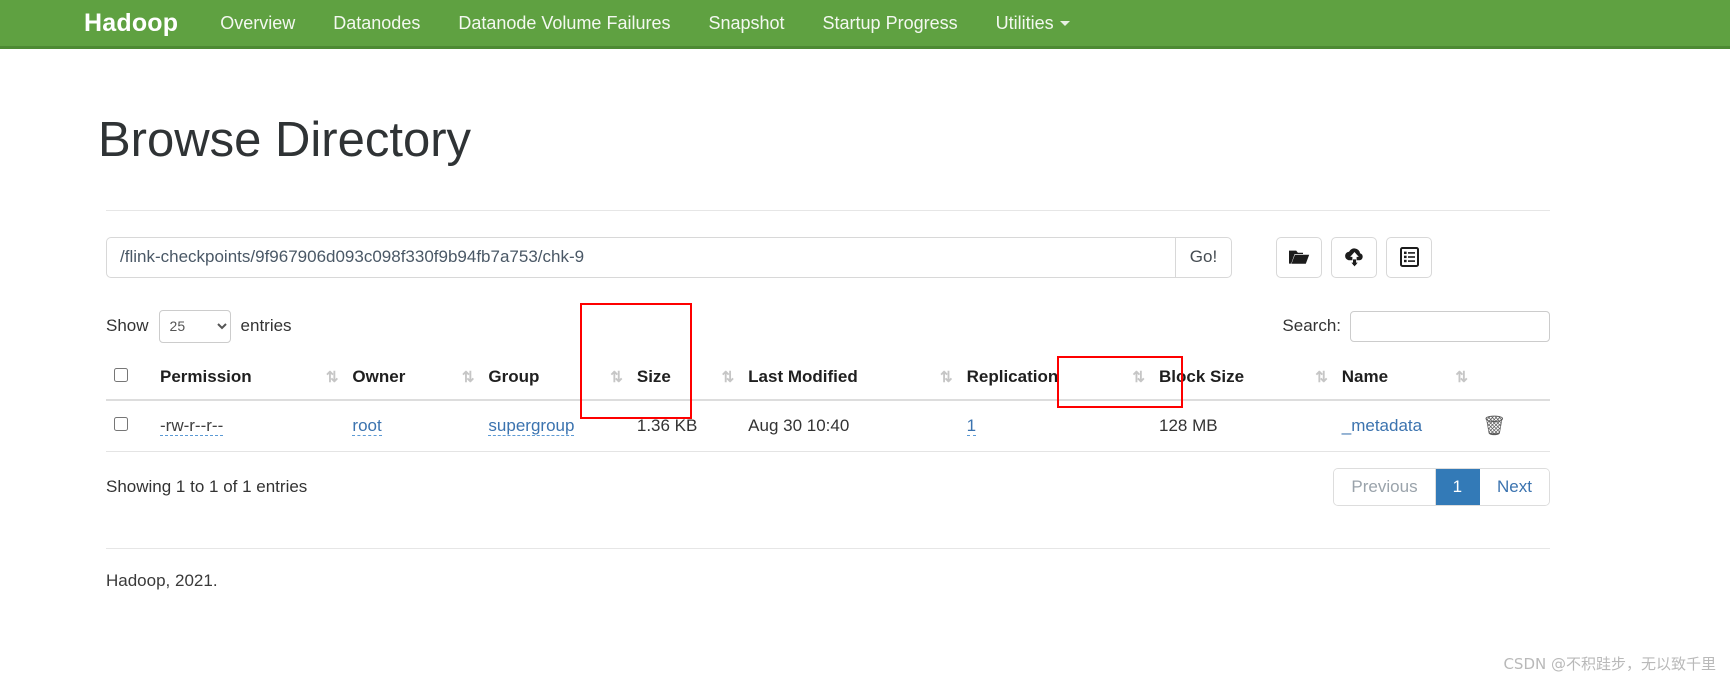  What do you see at coordinates (1054, 425) in the screenshot?
I see `cell-replication: 1` at bounding box center [1054, 425].